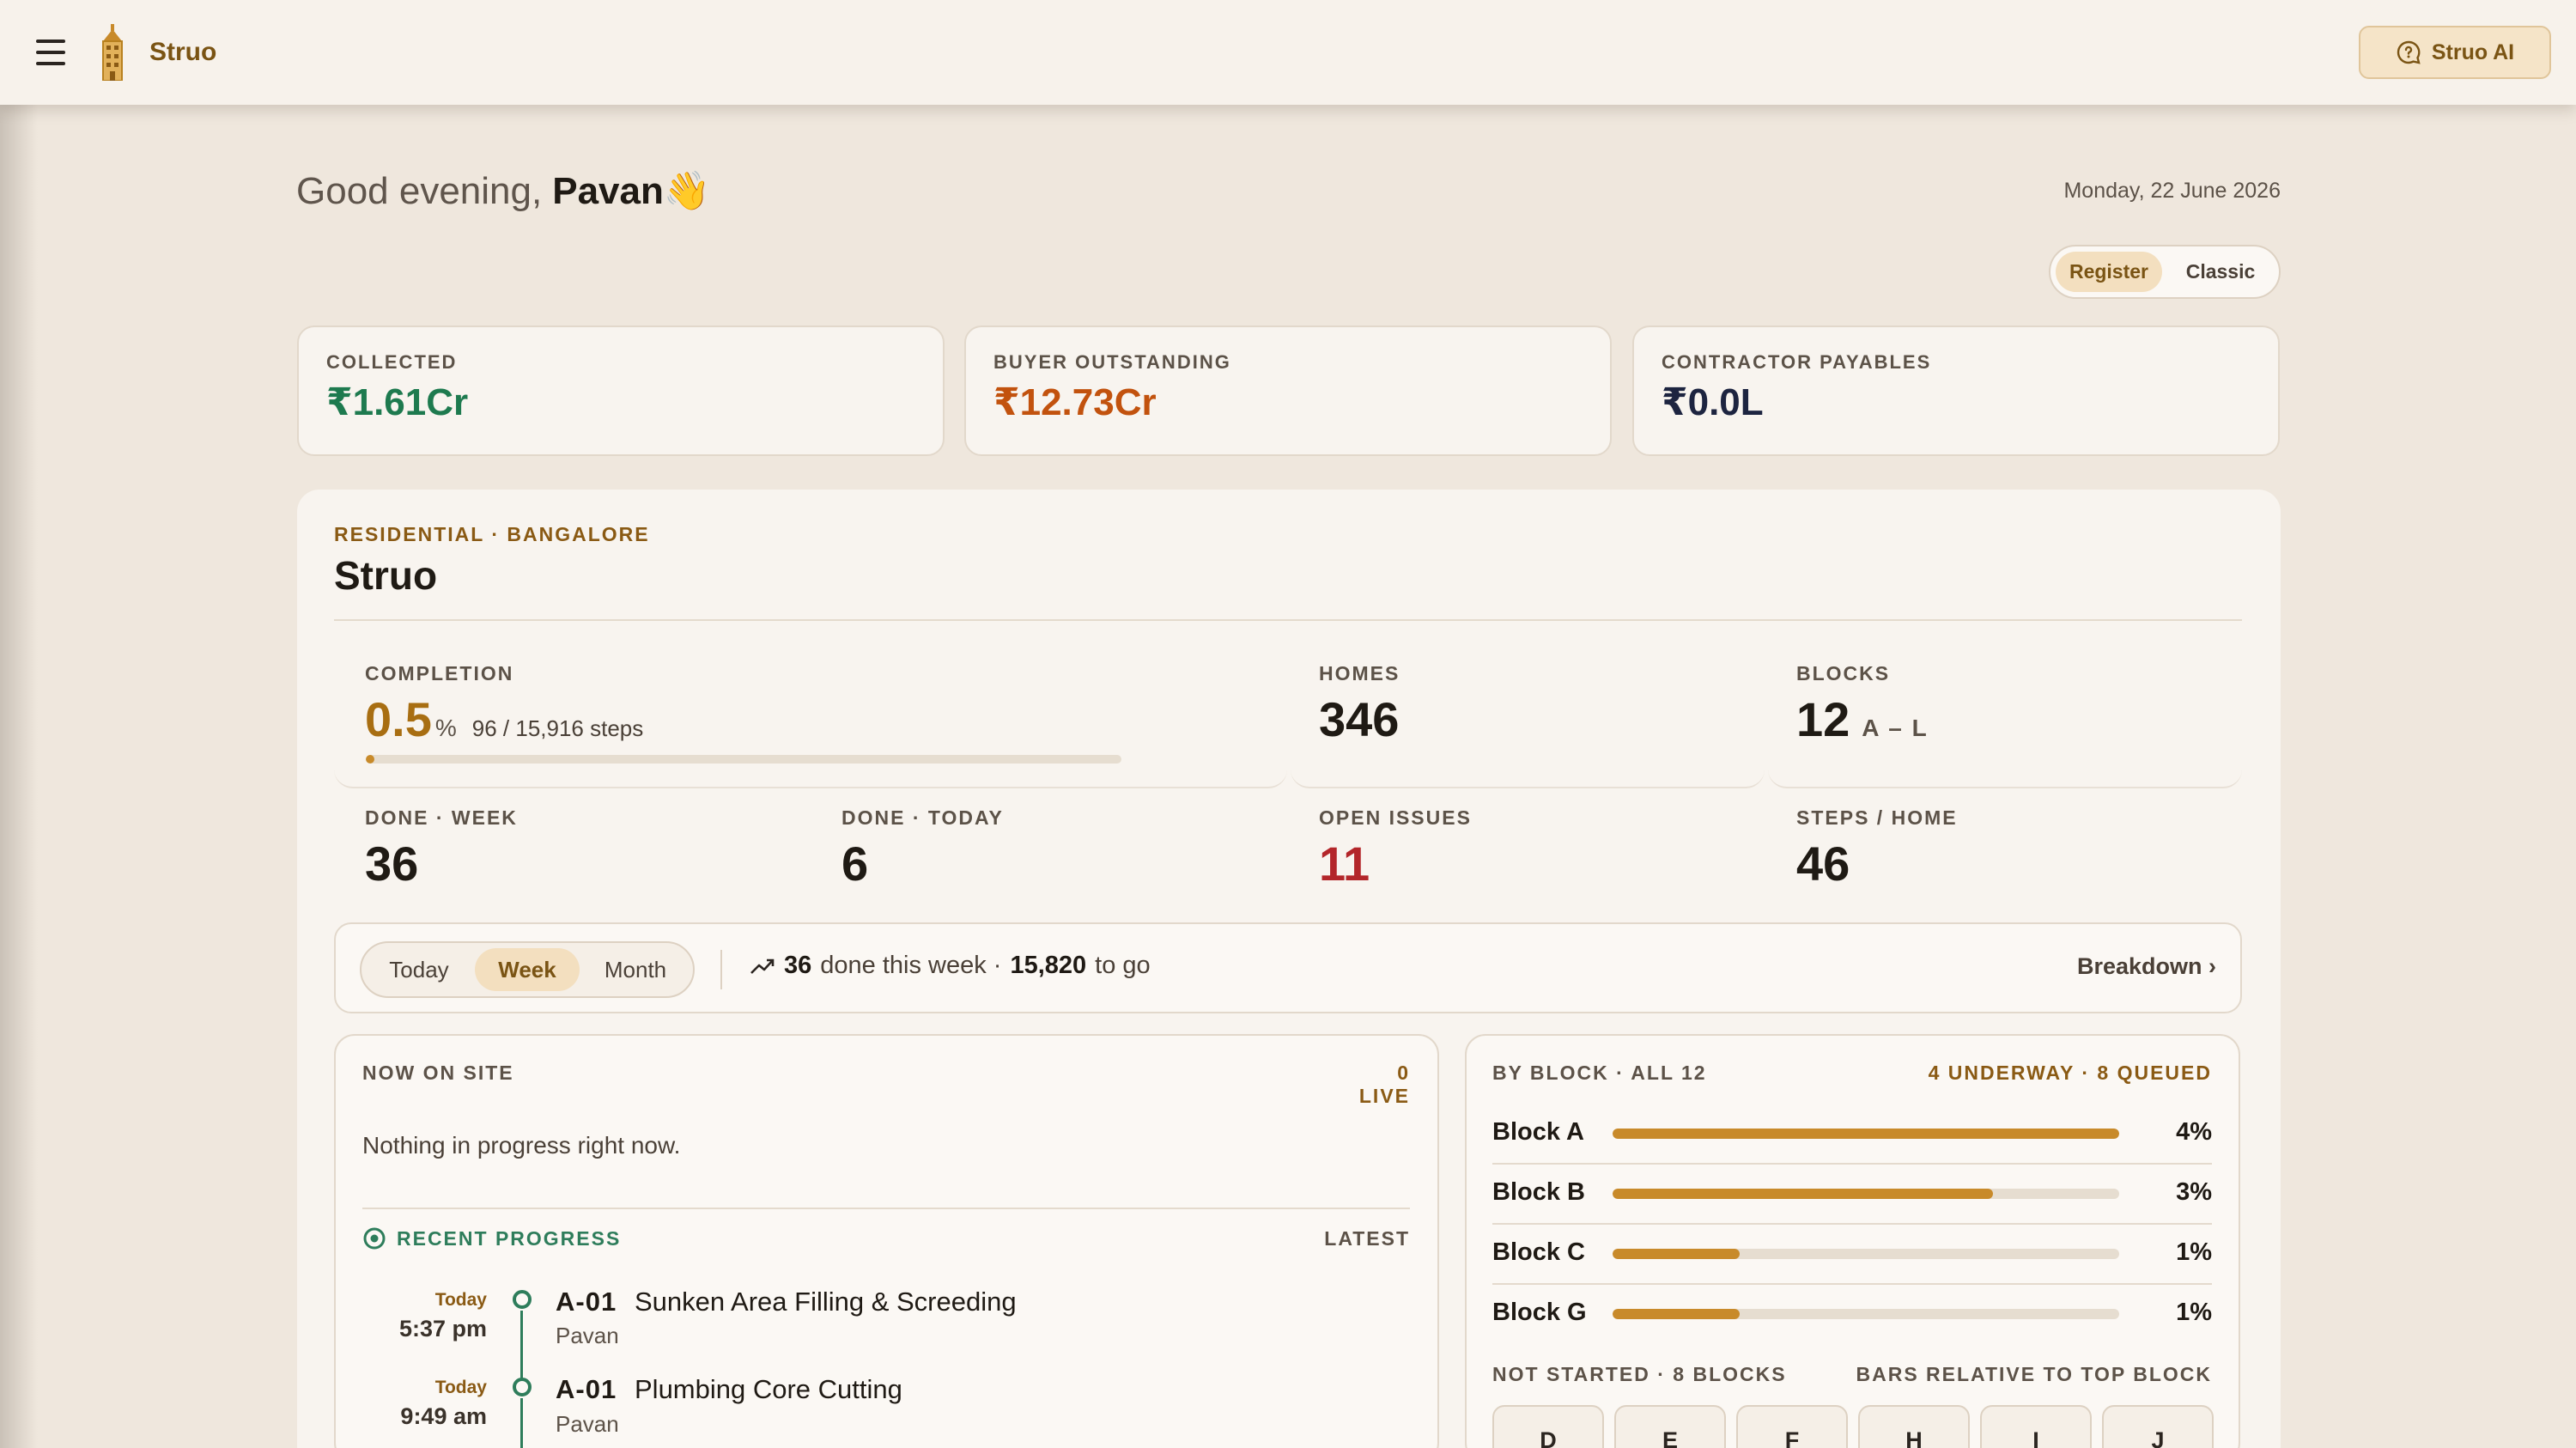 This screenshot has height=1448, width=2576. Describe the element at coordinates (1539, 1252) in the screenshot. I see `block-name: Block C` at that location.